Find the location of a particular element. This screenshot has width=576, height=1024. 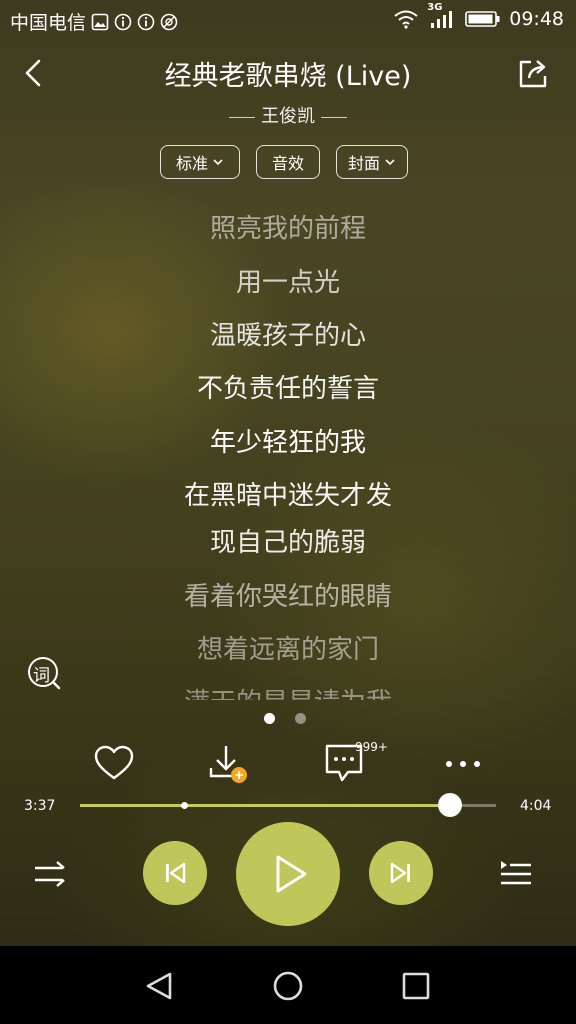

download-icon is located at coordinates (228, 764).